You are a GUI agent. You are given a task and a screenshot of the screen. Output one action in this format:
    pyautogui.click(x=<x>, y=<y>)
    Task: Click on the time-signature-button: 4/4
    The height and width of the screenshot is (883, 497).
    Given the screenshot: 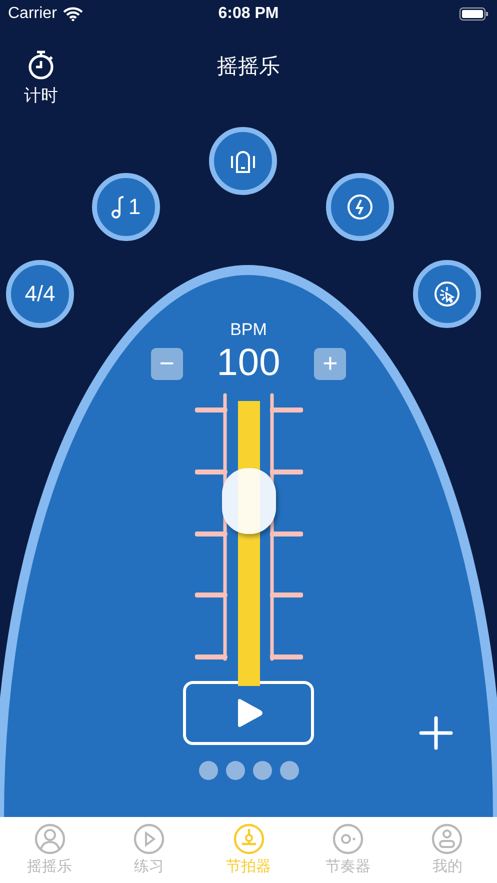 What is the action you would take?
    pyautogui.click(x=40, y=294)
    